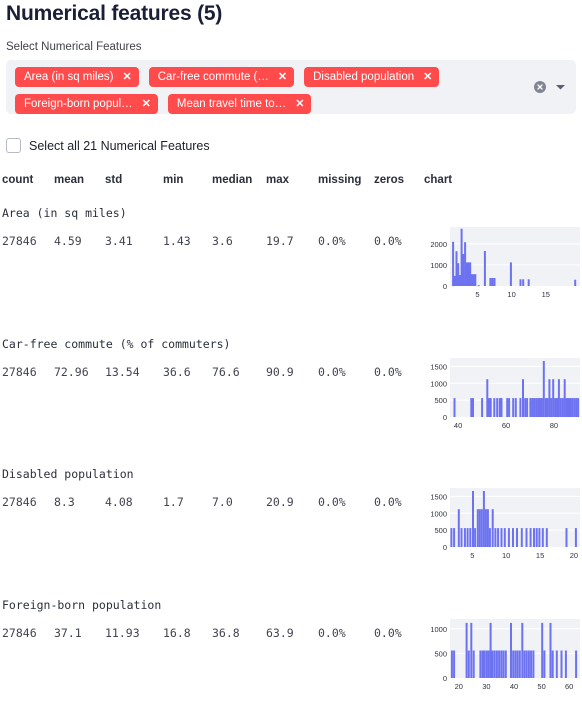 The height and width of the screenshot is (720, 582). Describe the element at coordinates (372, 77) in the screenshot. I see `feature-pill: Disabled population ✕` at that location.